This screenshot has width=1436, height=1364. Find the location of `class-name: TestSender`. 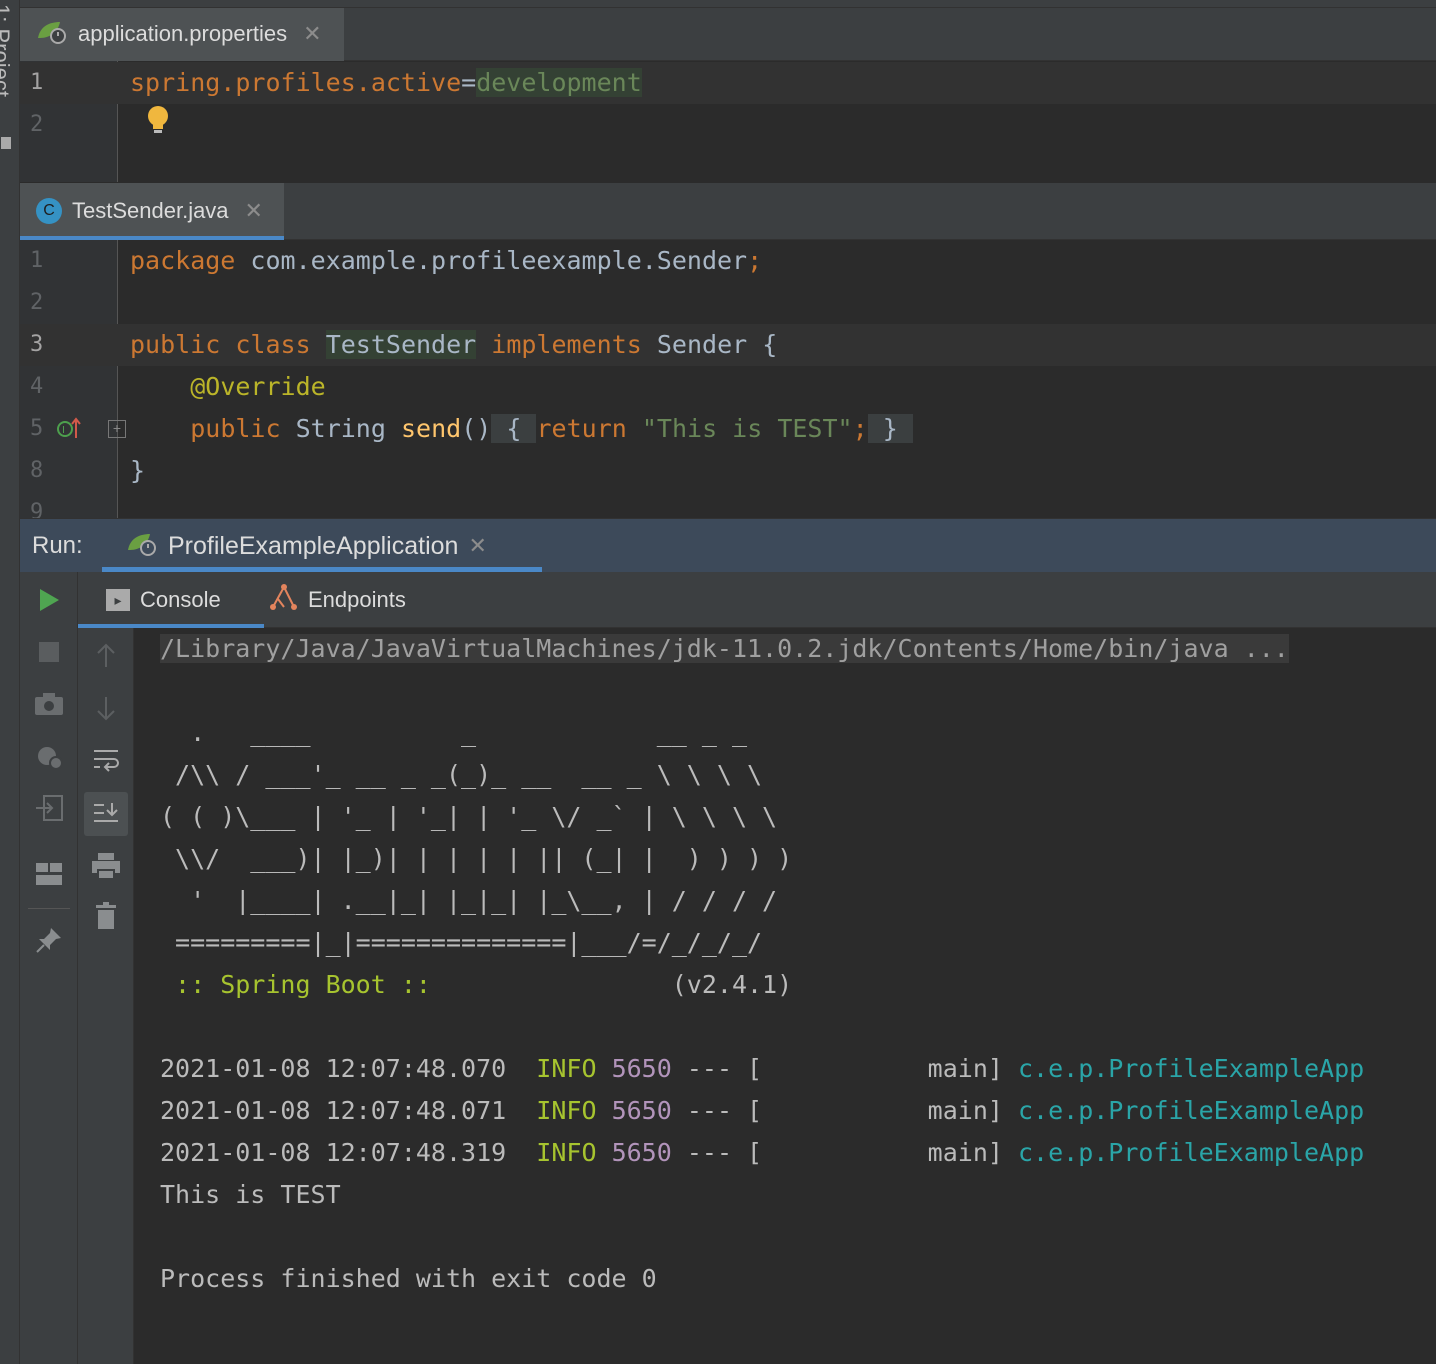

class-name: TestSender is located at coordinates (401, 344).